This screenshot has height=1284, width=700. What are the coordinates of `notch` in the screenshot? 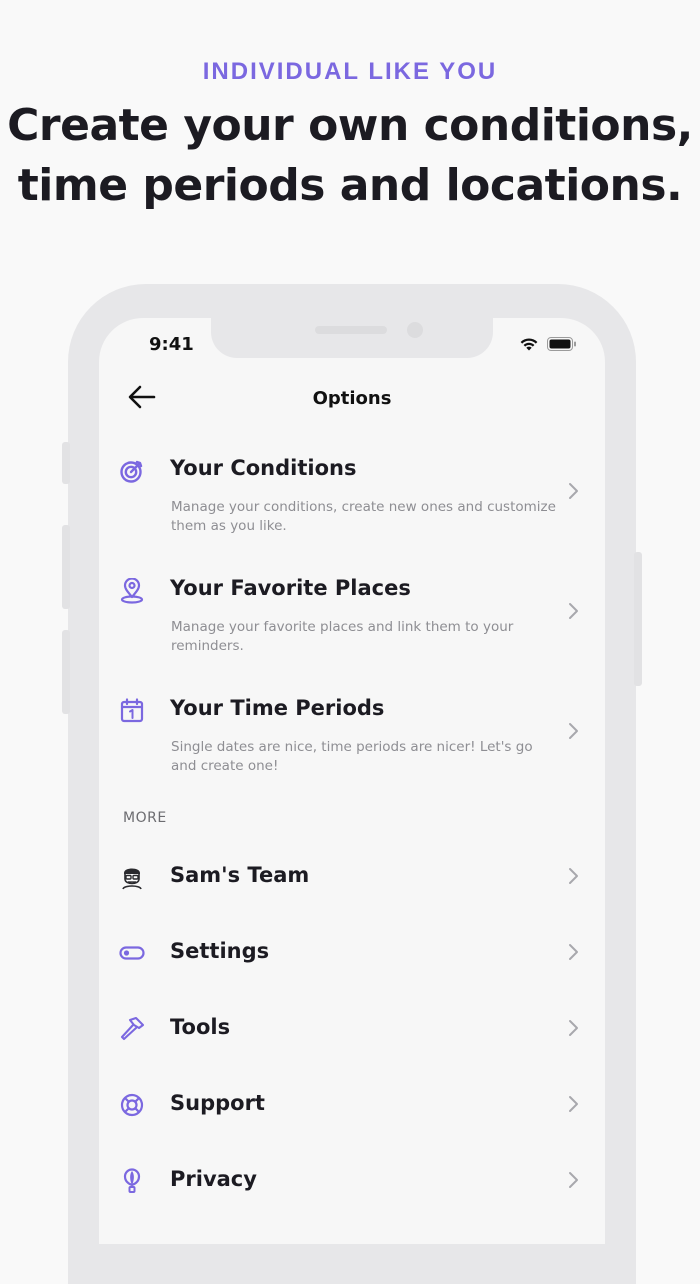 It's located at (352, 338).